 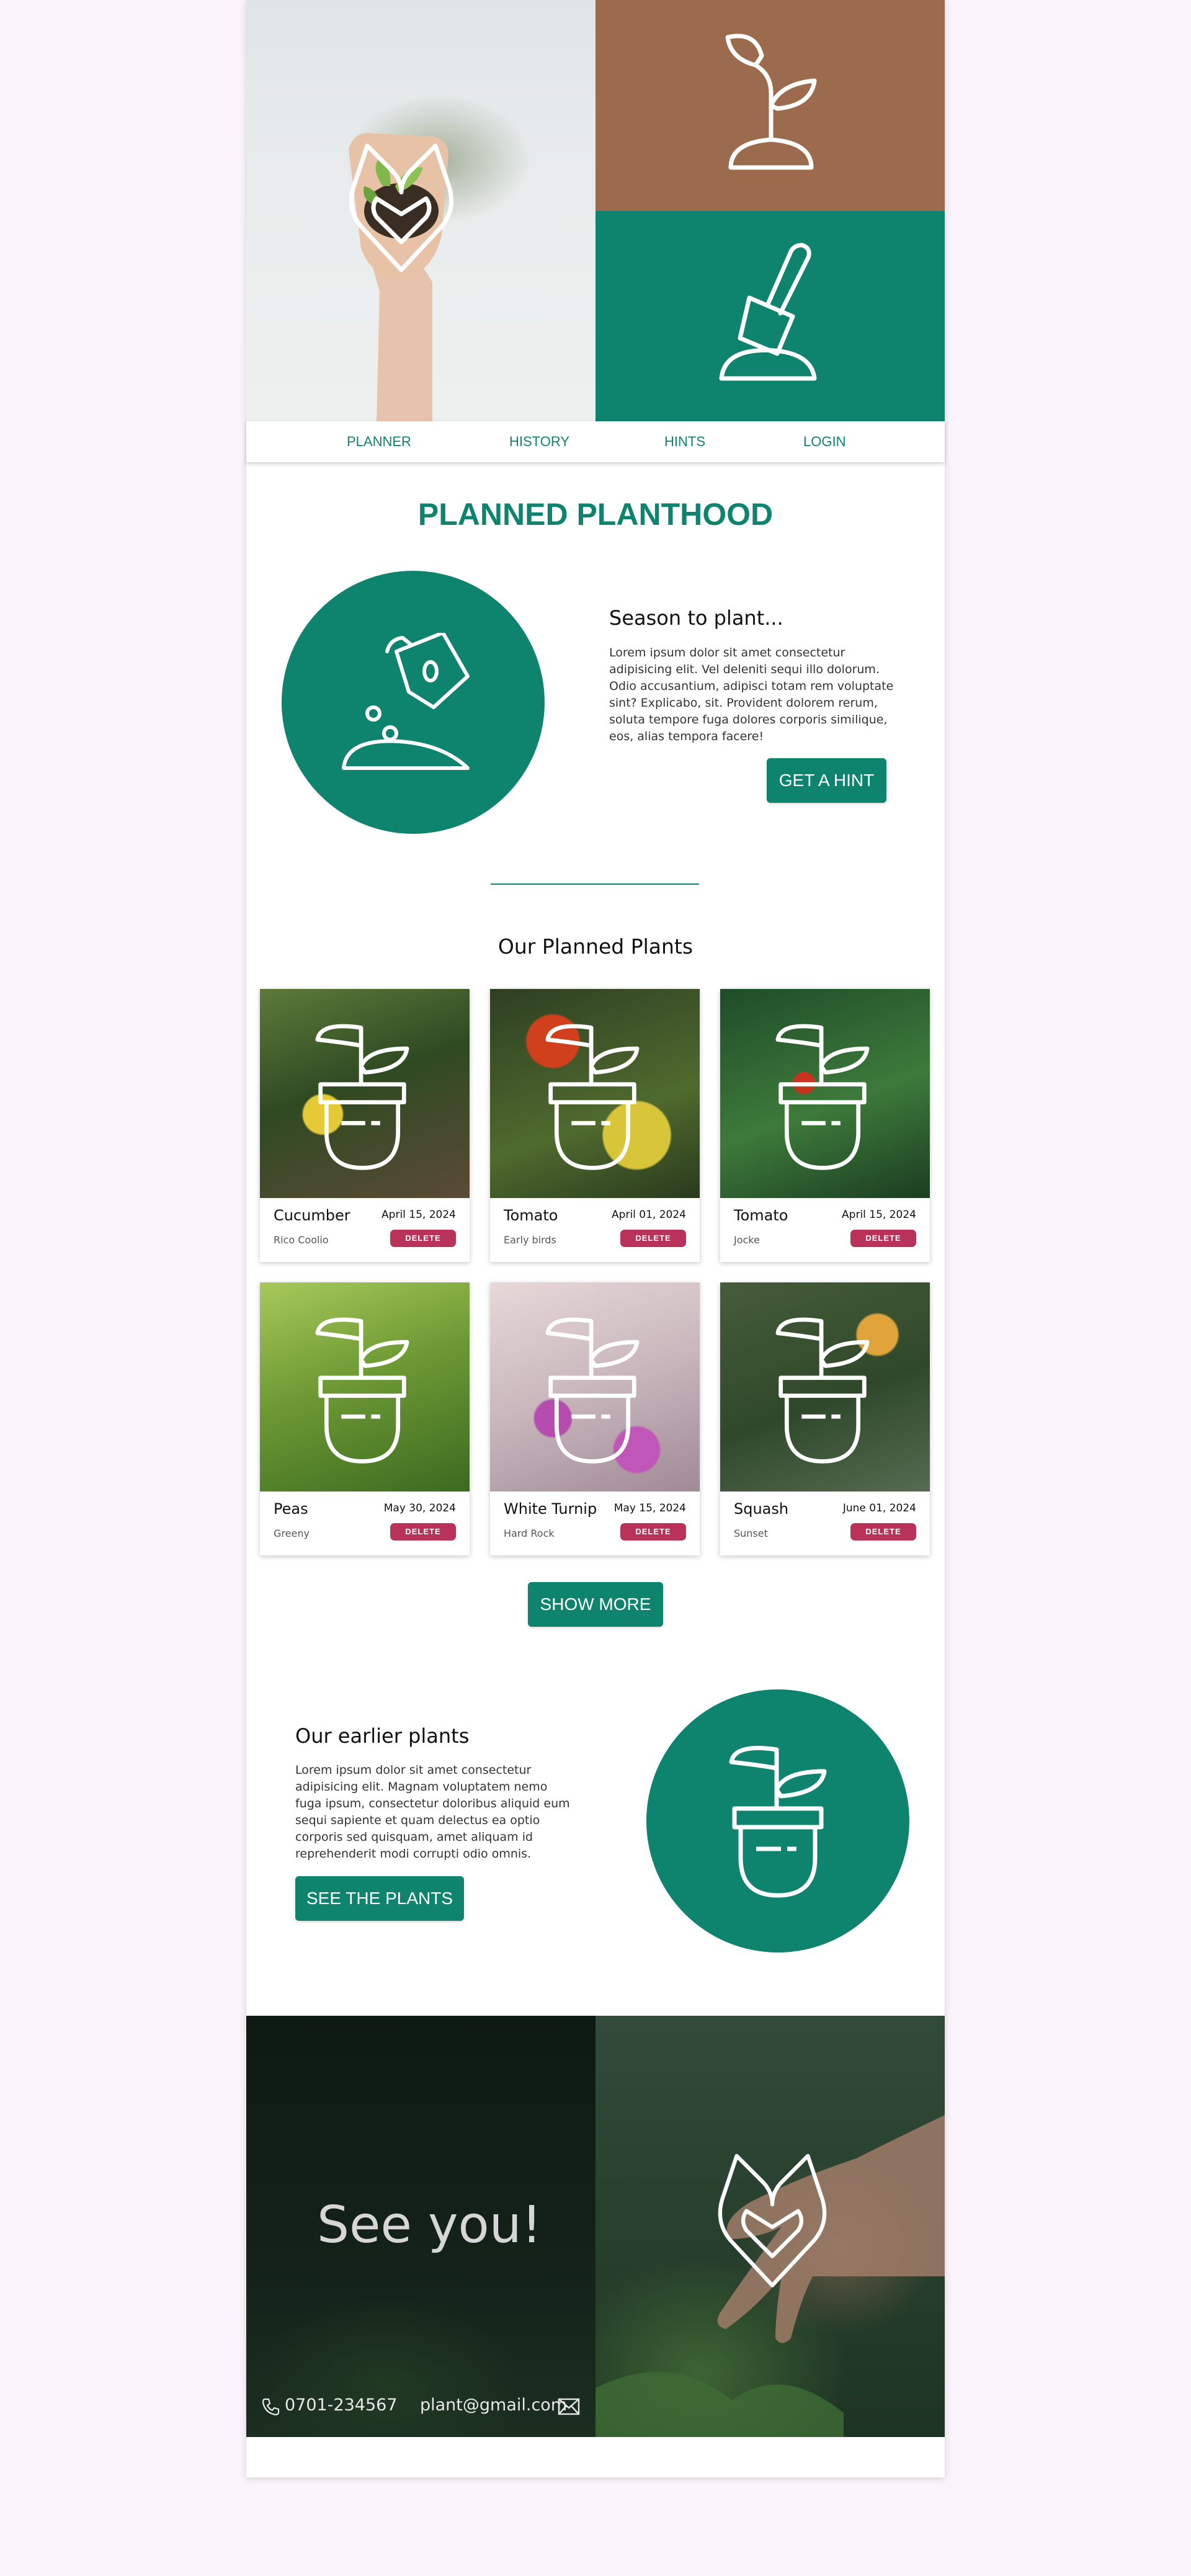 What do you see at coordinates (301, 1240) in the screenshot?
I see `plant-owner: Rico Coolio` at bounding box center [301, 1240].